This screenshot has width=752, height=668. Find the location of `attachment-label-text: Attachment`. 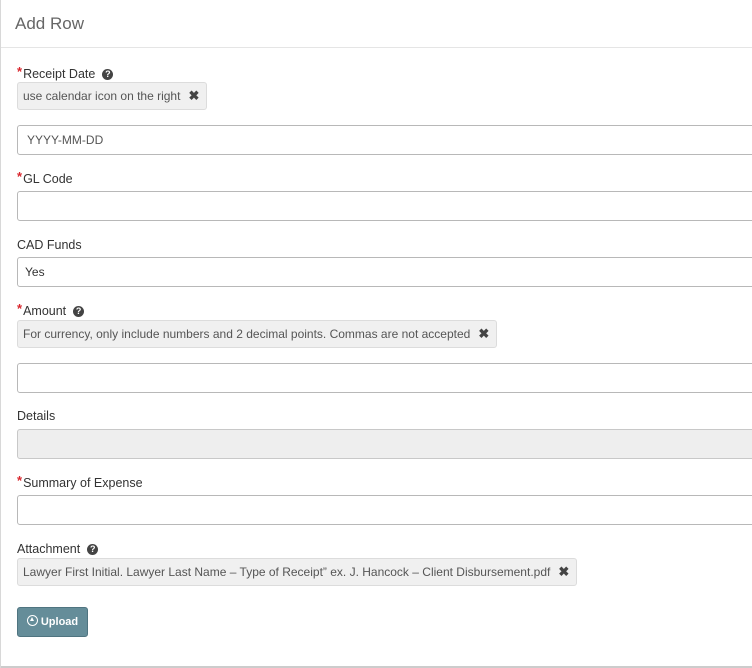

attachment-label-text: Attachment is located at coordinates (49, 549).